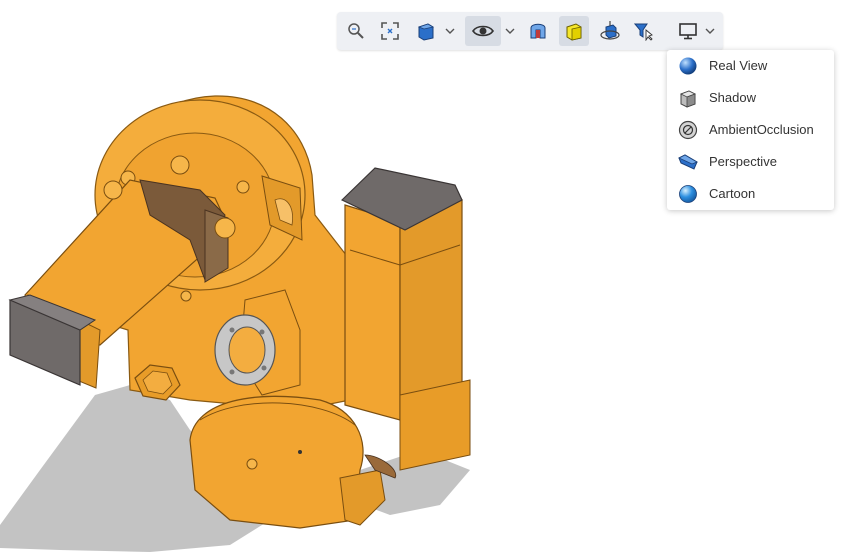  Describe the element at coordinates (293, 462) in the screenshot. I see `base-dome` at that location.